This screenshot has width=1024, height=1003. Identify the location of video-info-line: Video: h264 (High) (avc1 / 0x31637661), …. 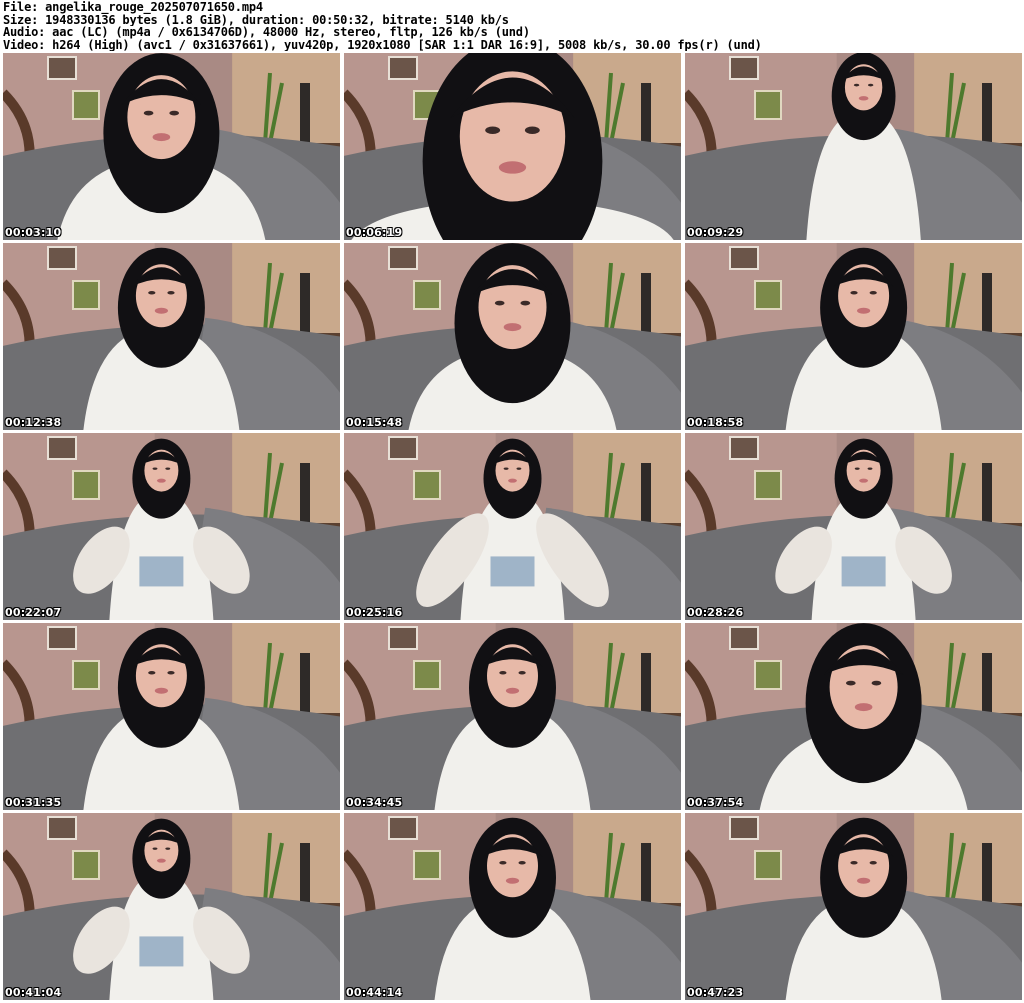
(382, 44).